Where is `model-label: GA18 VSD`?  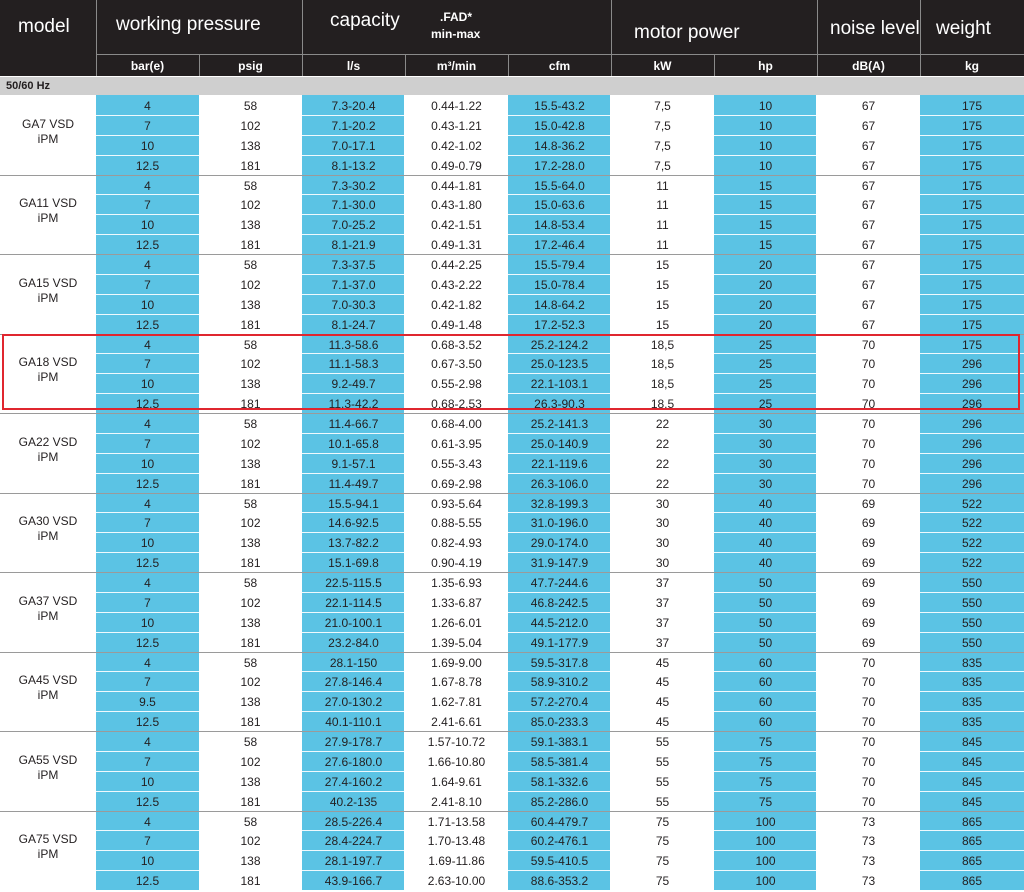
model-label: GA18 VSD is located at coordinates (48, 362).